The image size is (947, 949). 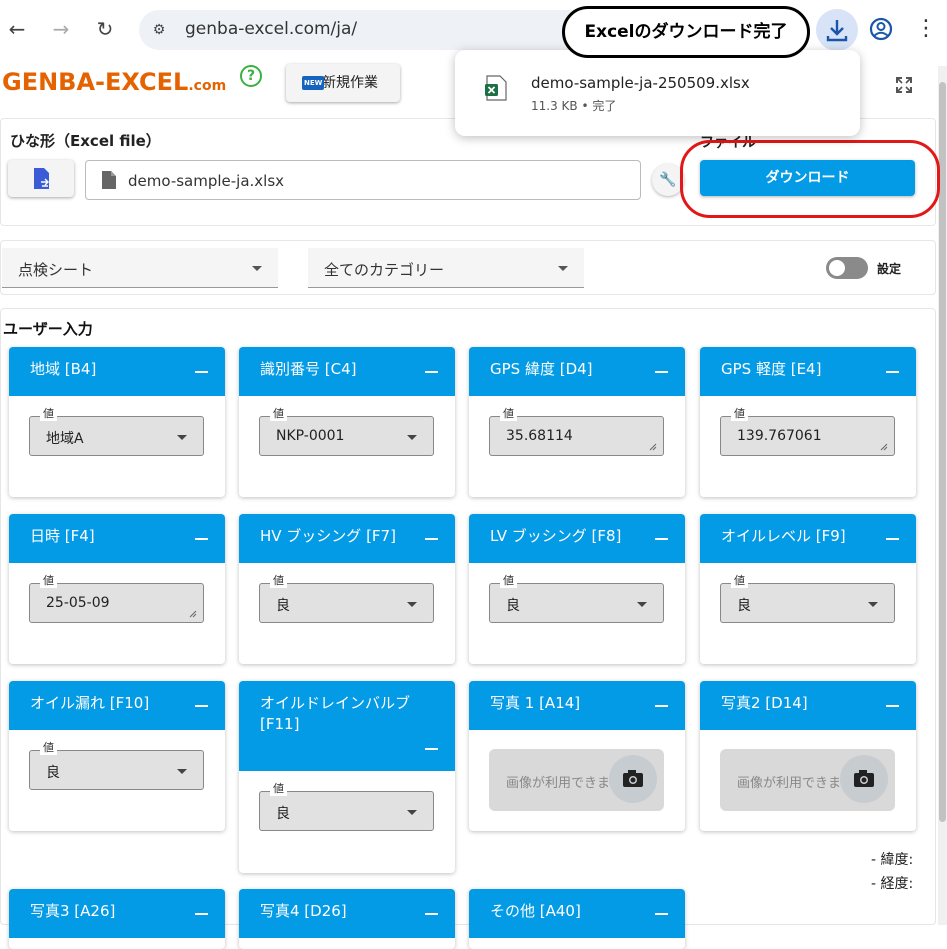 I want to click on card-header: 写真 1 [A14], so click(x=577, y=705).